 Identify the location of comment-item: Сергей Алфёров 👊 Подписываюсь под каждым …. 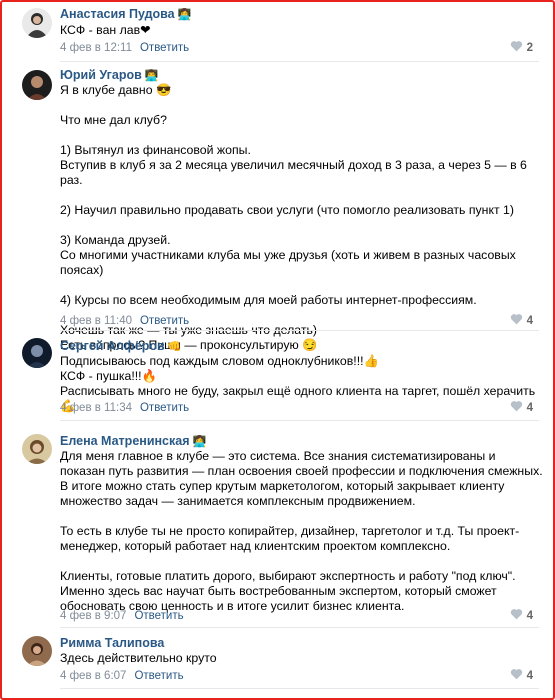
(277, 380).